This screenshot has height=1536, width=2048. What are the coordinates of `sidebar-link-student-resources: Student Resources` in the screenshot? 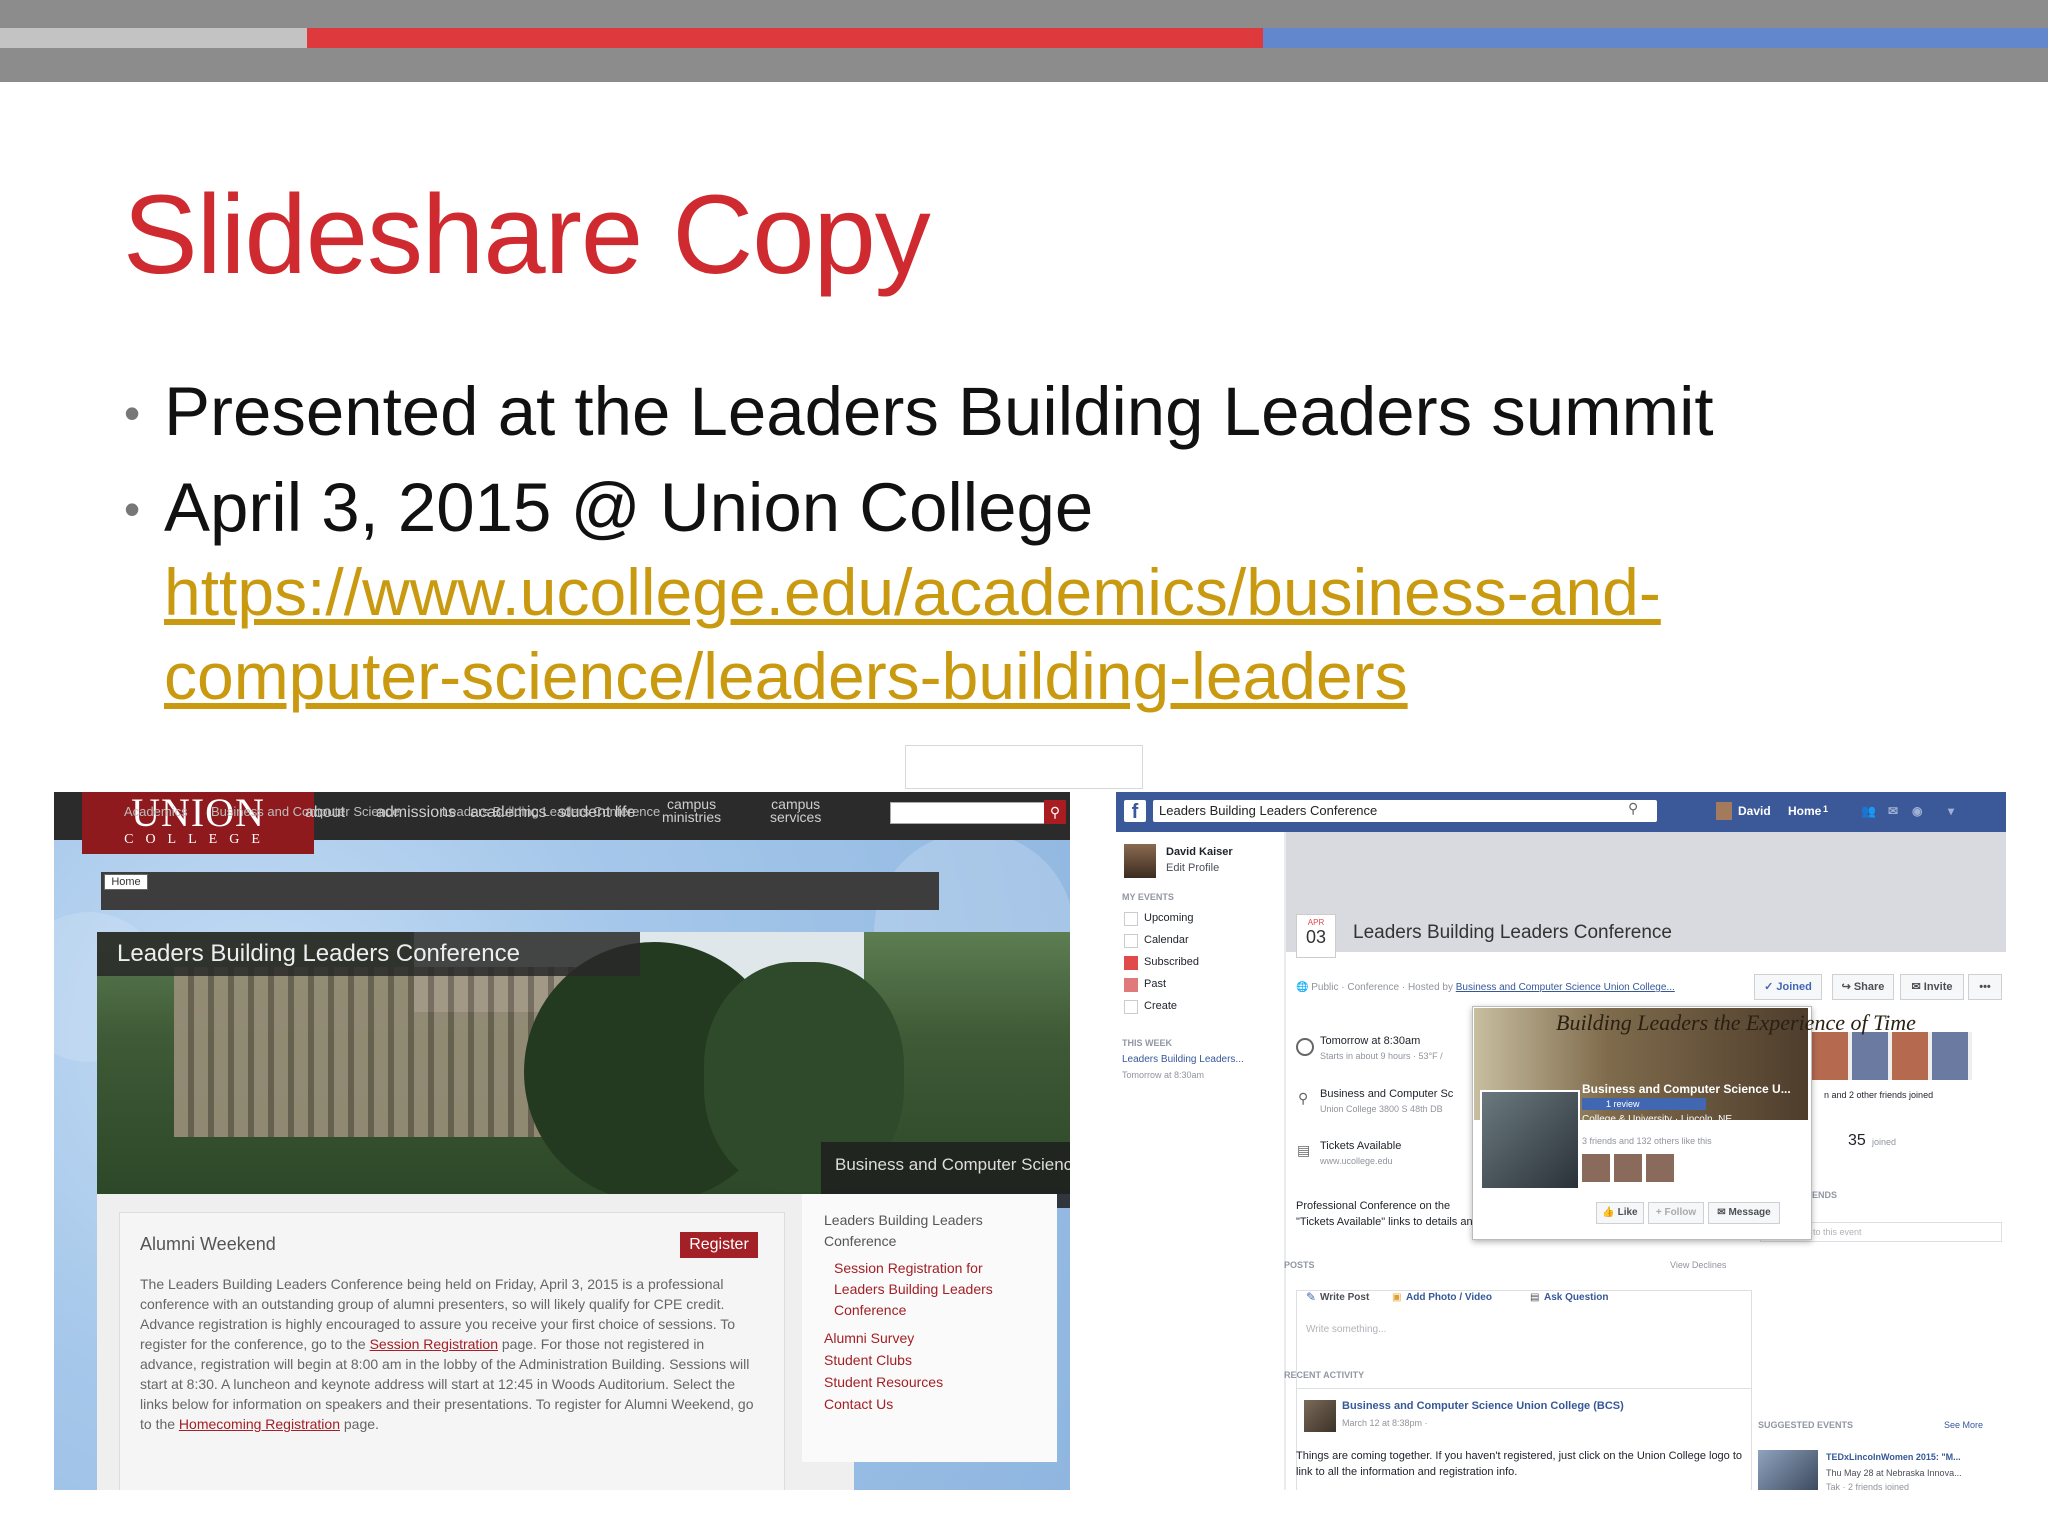 It's located at (883, 1382).